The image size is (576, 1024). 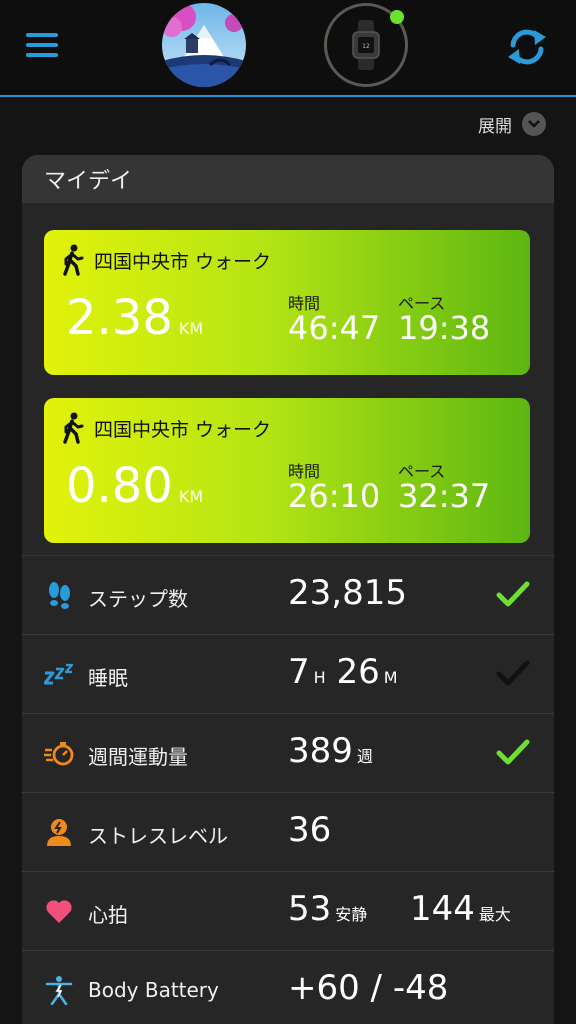 I want to click on stress-icon, so click(x=59, y=832).